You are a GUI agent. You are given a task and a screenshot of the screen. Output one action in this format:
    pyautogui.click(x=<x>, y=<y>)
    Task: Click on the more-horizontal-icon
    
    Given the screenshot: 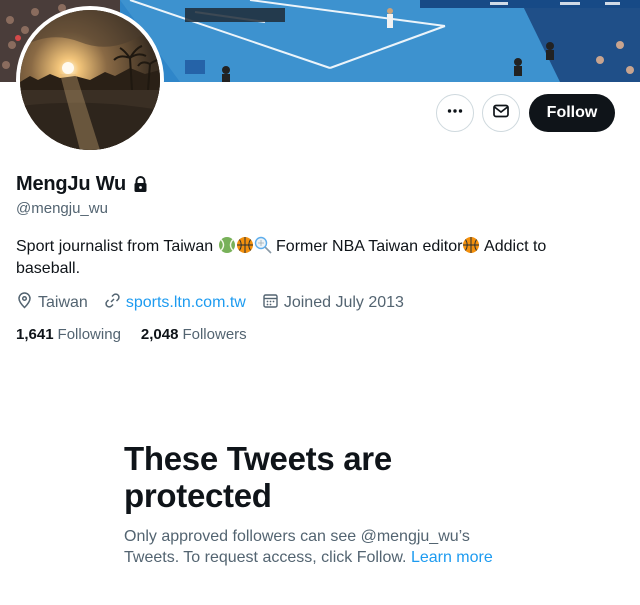 What is the action you would take?
    pyautogui.click(x=455, y=113)
    